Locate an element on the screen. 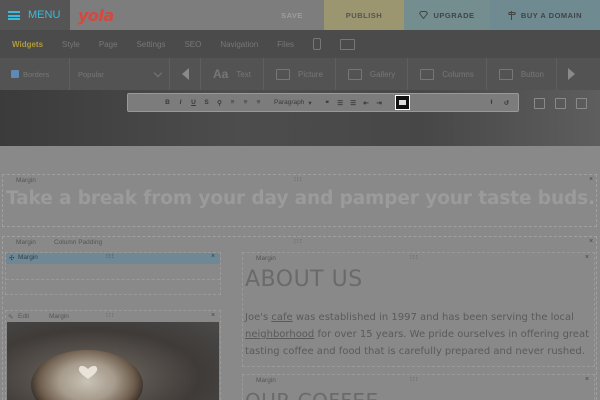 Image resolution: width=600 pixels, height=400 pixels. widget-button: Button is located at coordinates (520, 74).